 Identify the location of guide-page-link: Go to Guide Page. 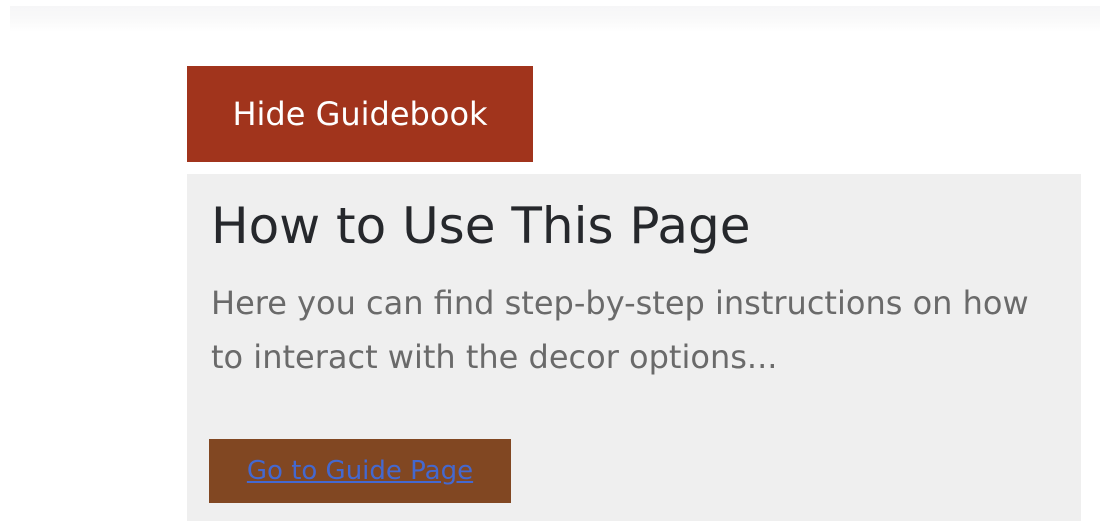
(360, 471).